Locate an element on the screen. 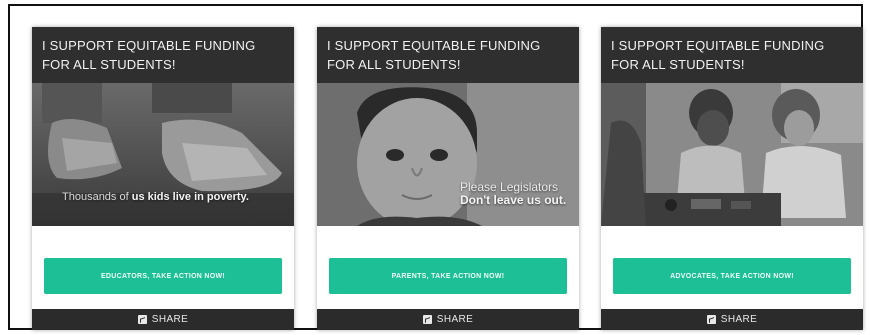 The height and width of the screenshot is (335, 870). poverty-caption: Thousands of us kids live in poverty. is located at coordinates (155, 197).